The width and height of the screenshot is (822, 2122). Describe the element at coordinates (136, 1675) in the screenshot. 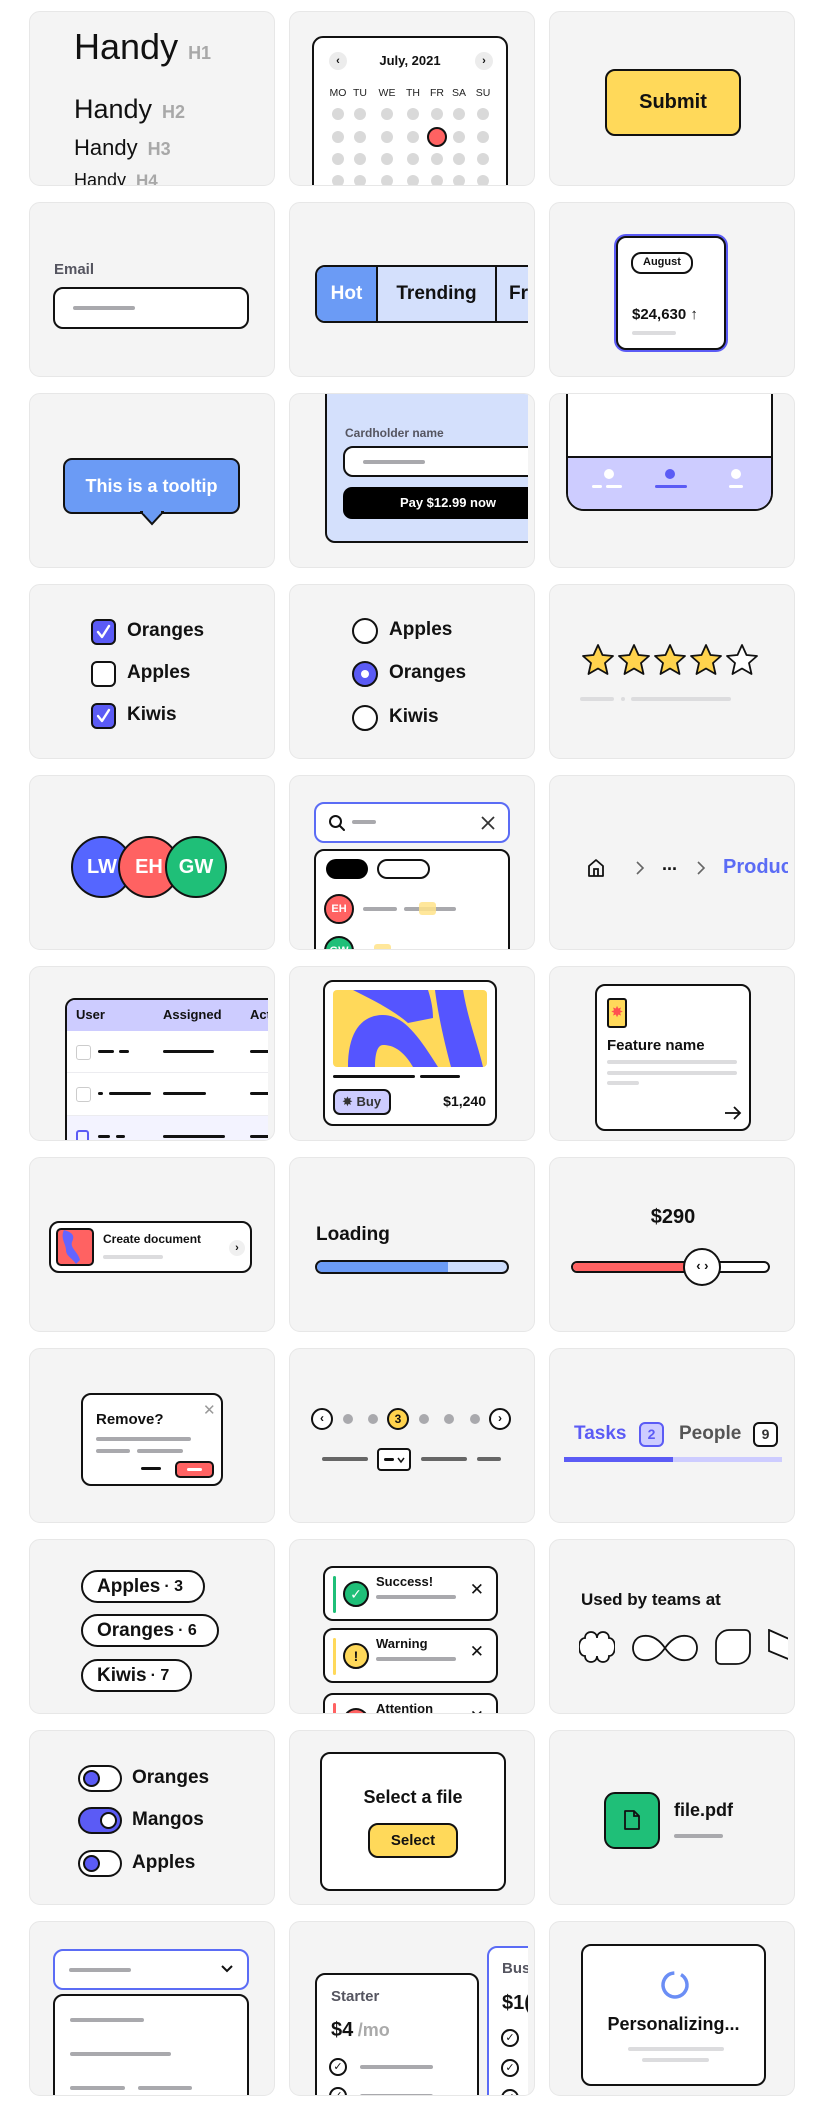

I see `tag-chip: Kiwis · 7` at that location.